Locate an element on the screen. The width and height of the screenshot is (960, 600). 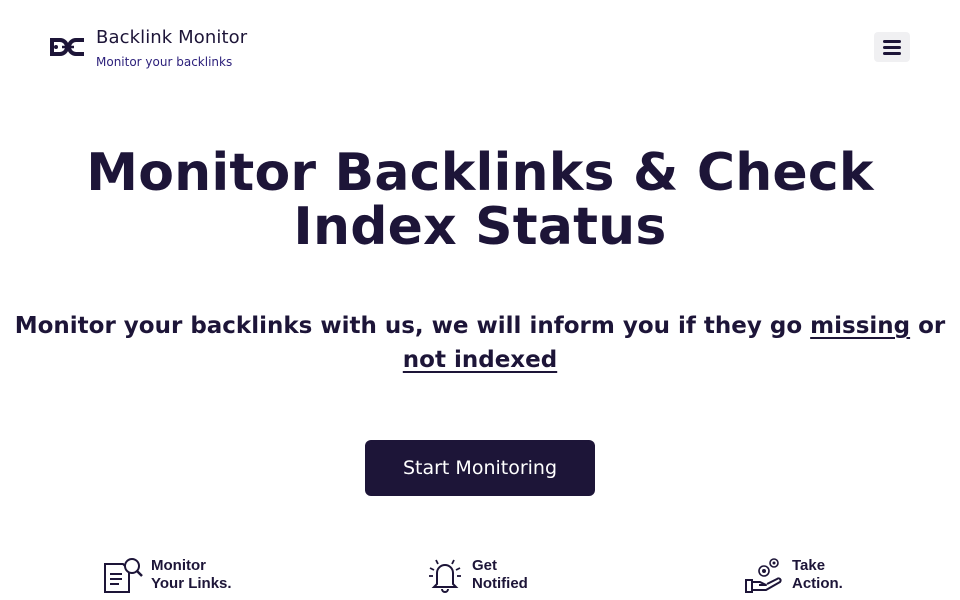
feature-monitor-links: Monitor Your Links. is located at coordinates (167, 575).